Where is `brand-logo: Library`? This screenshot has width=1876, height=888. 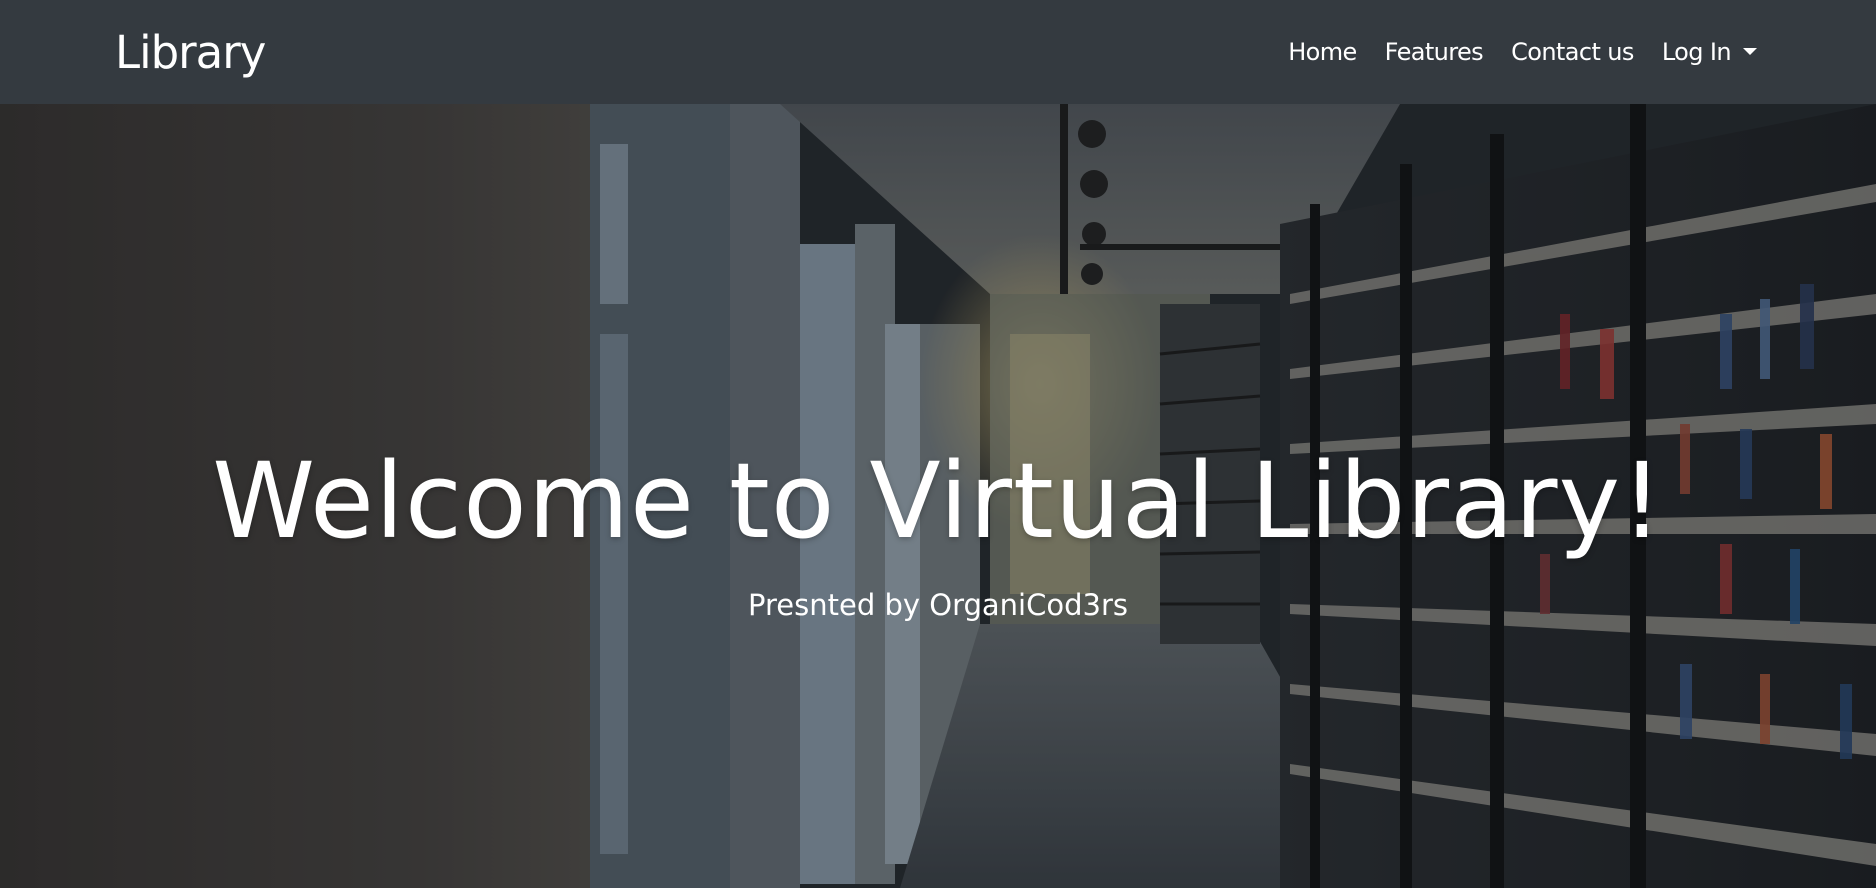 brand-logo: Library is located at coordinates (190, 52).